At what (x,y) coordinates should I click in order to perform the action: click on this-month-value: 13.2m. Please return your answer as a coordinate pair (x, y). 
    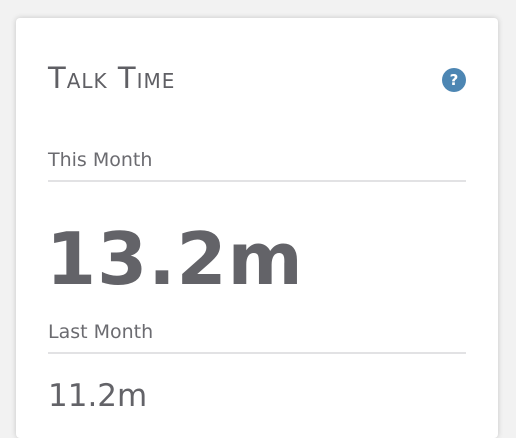
    Looking at the image, I should click on (175, 259).